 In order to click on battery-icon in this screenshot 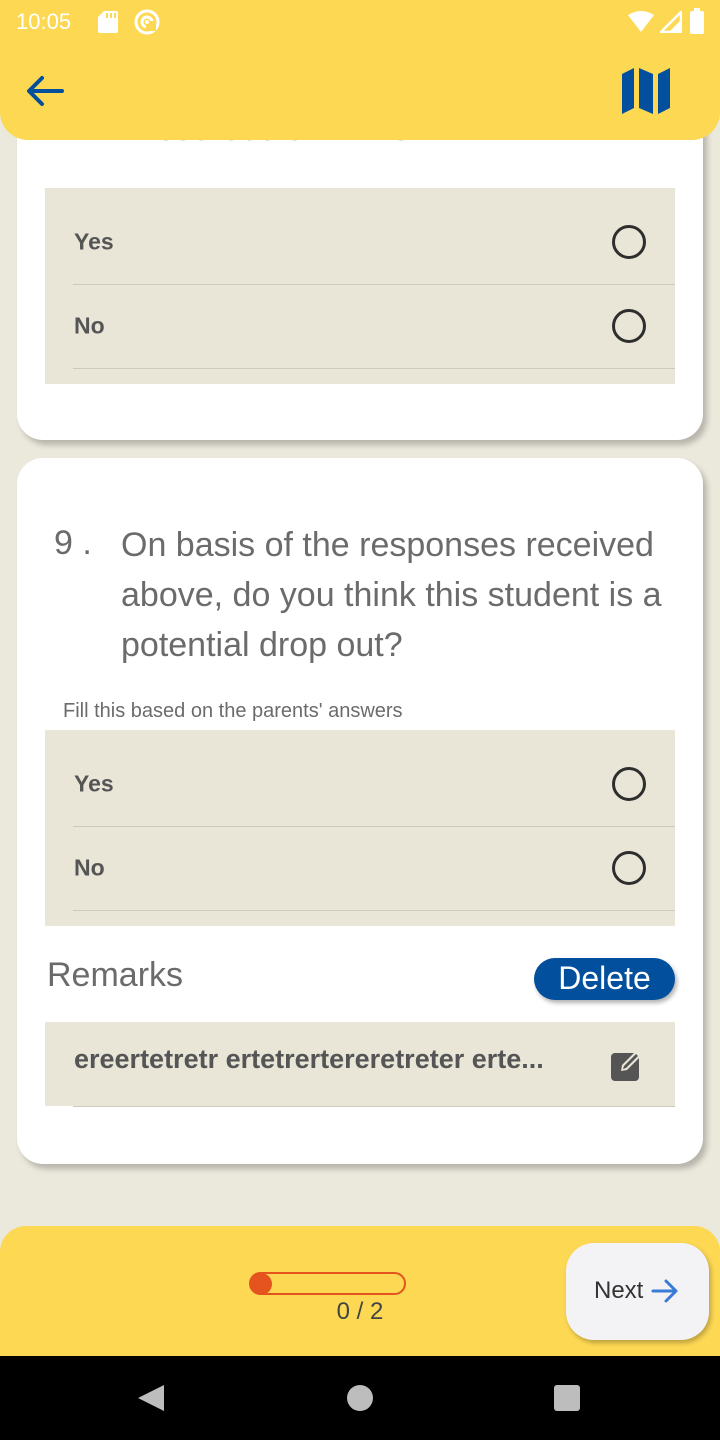, I will do `click(697, 21)`.